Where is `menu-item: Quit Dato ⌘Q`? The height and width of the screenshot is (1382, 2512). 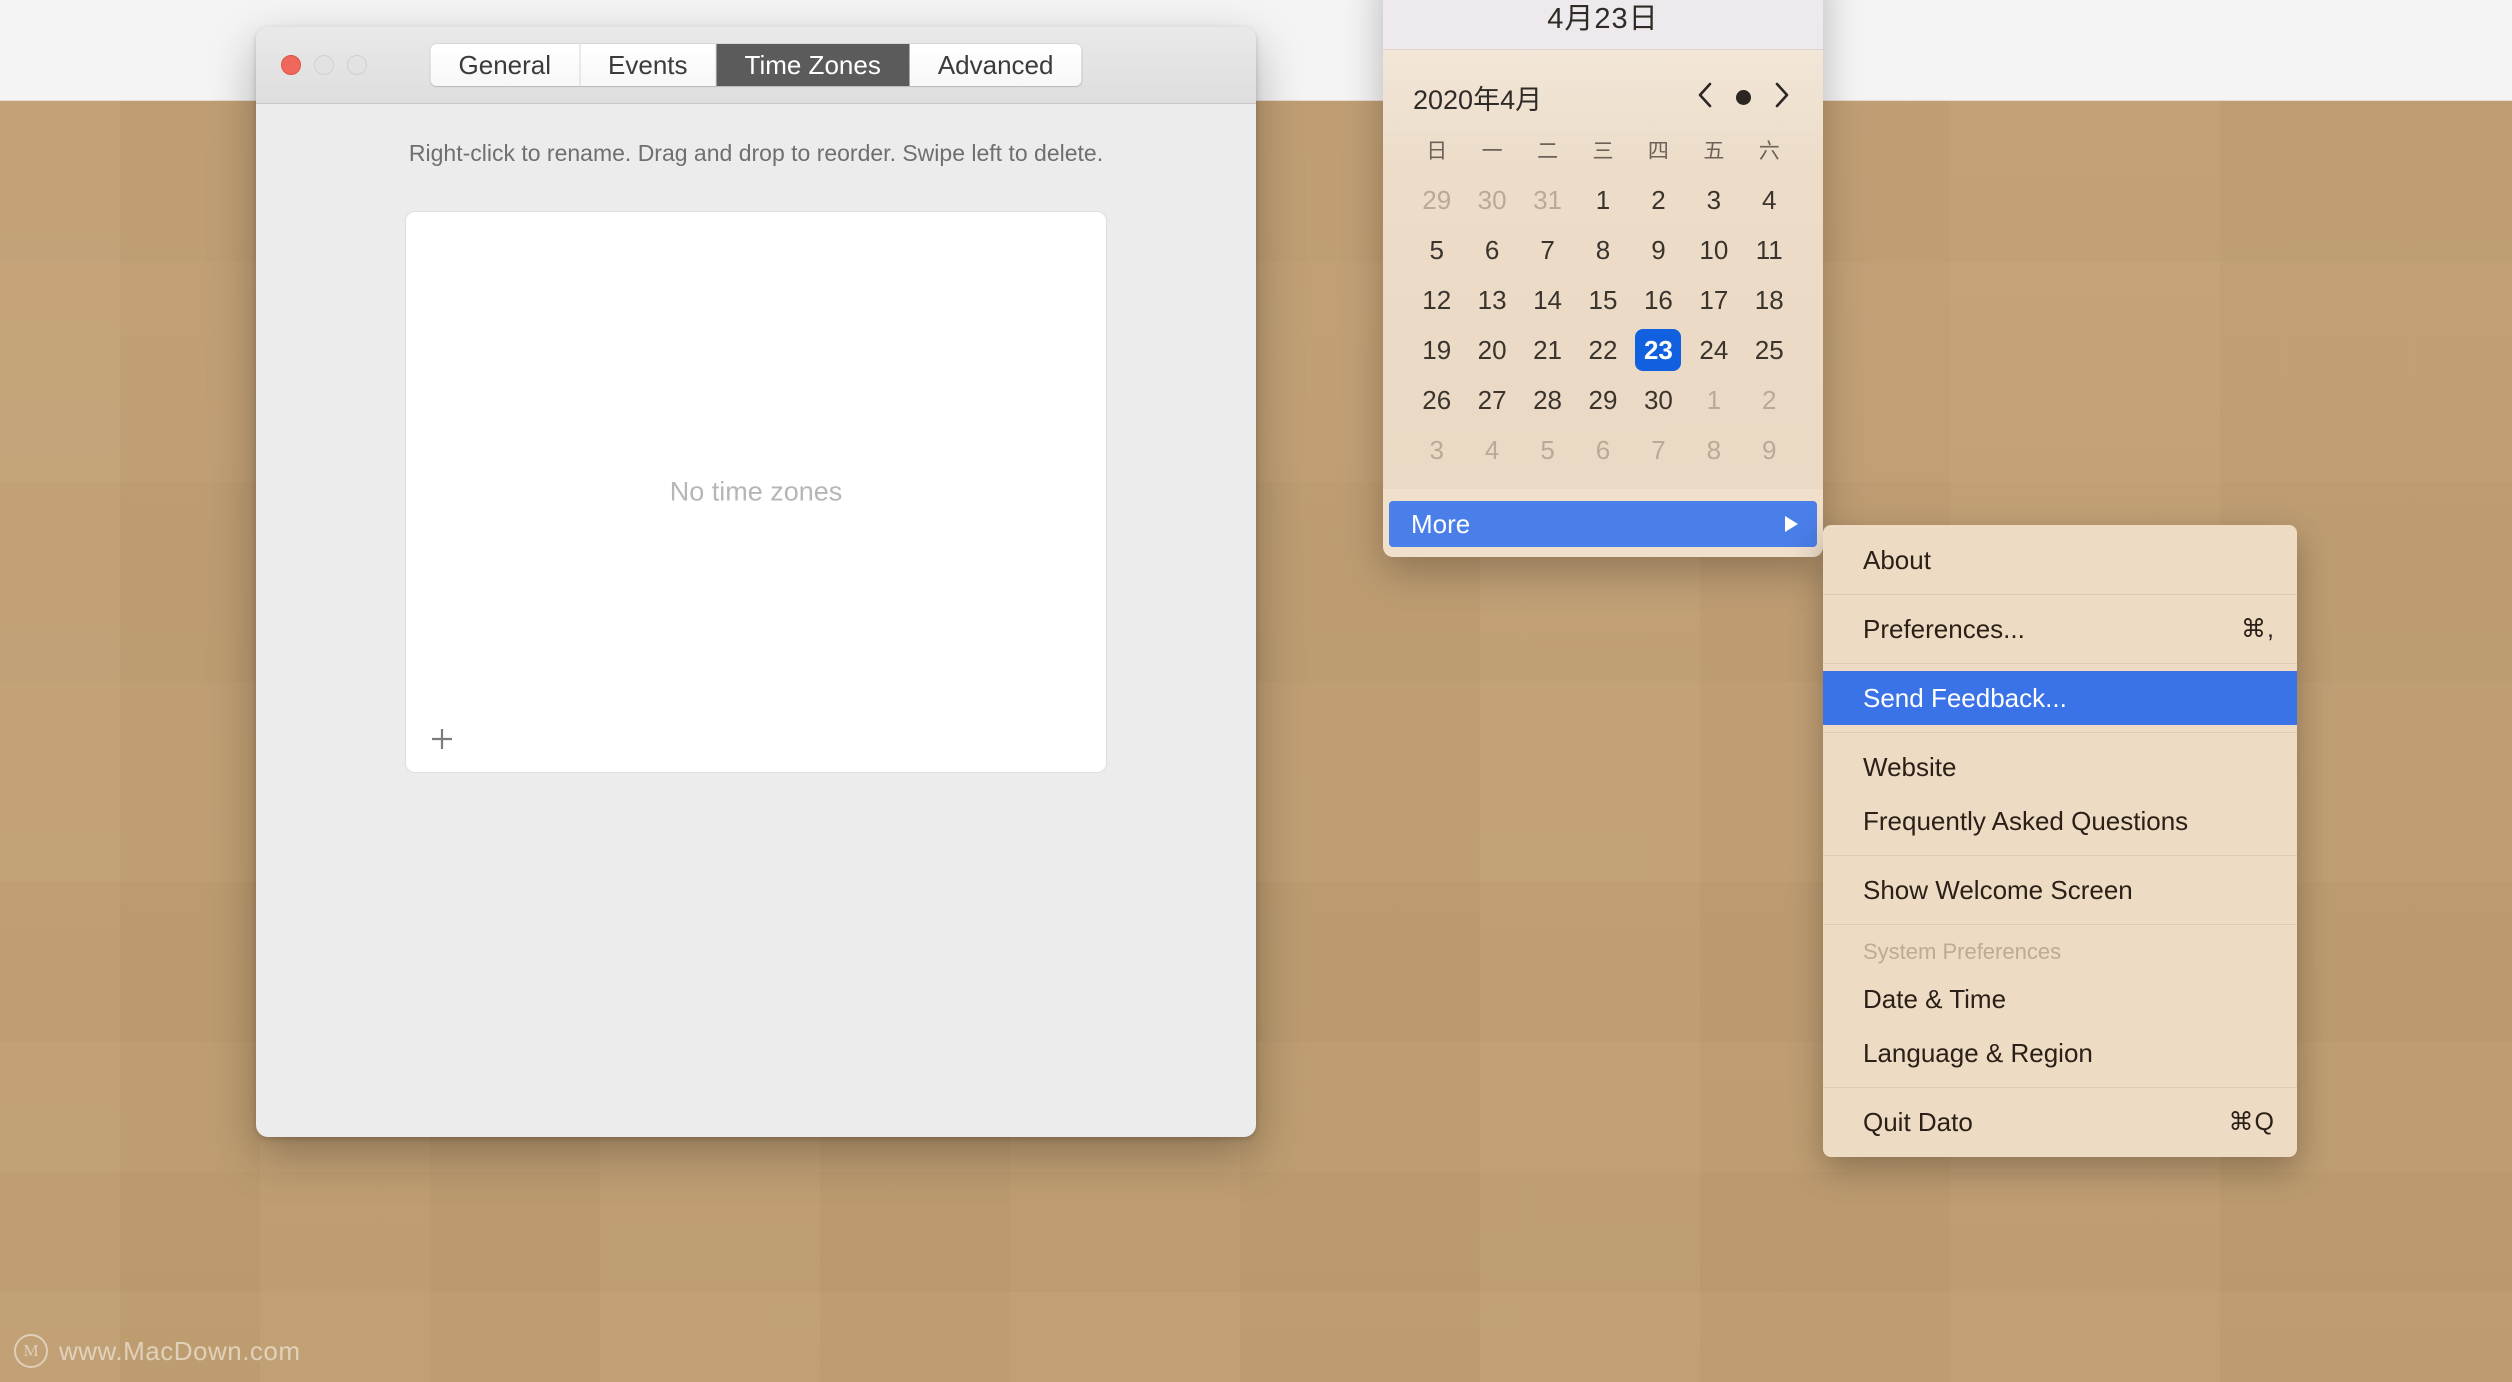
menu-item: Quit Dato ⌘Q is located at coordinates (2060, 1122).